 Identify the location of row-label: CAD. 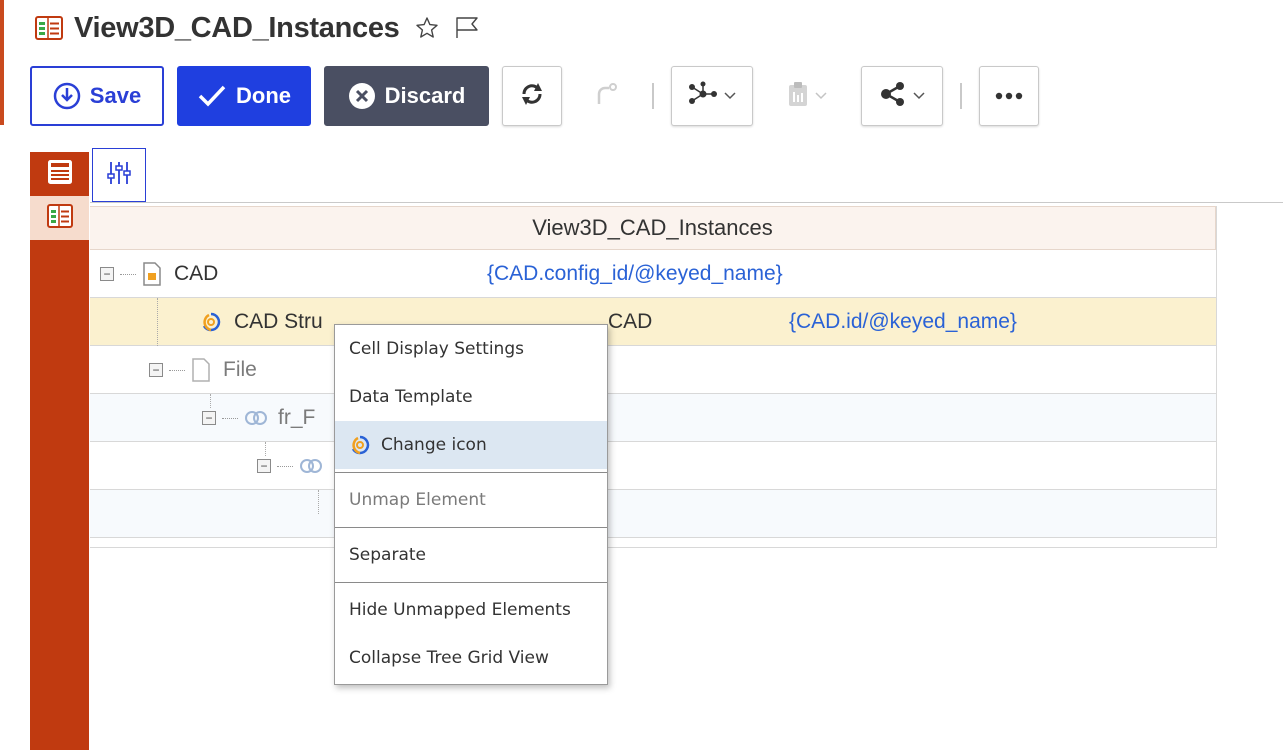
(196, 273).